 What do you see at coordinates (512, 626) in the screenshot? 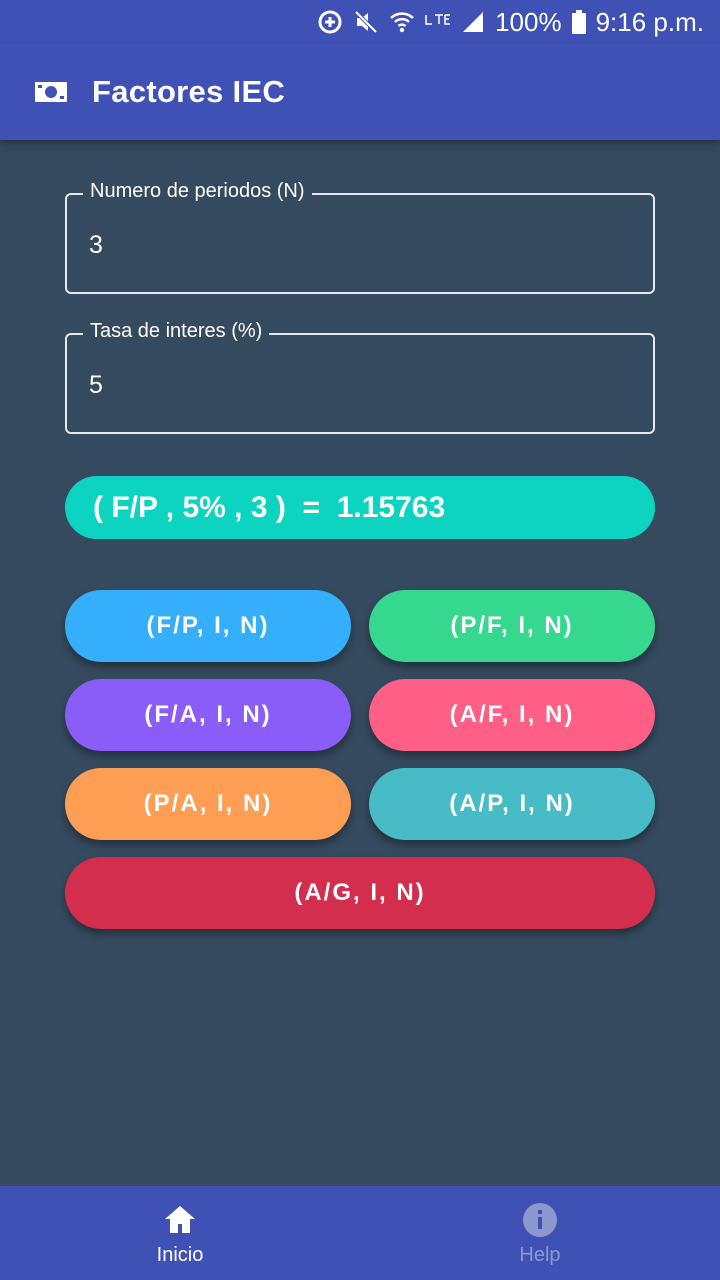
I see `pf-factor-button: (P/F, I, N)` at bounding box center [512, 626].